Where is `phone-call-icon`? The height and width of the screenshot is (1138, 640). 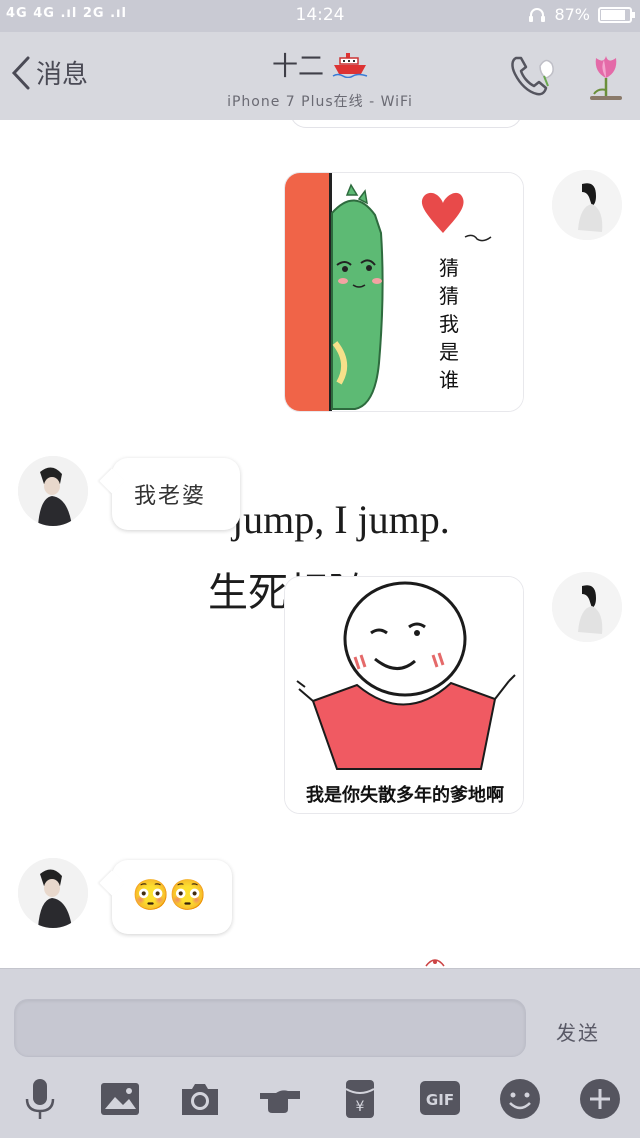 phone-call-icon is located at coordinates (532, 76).